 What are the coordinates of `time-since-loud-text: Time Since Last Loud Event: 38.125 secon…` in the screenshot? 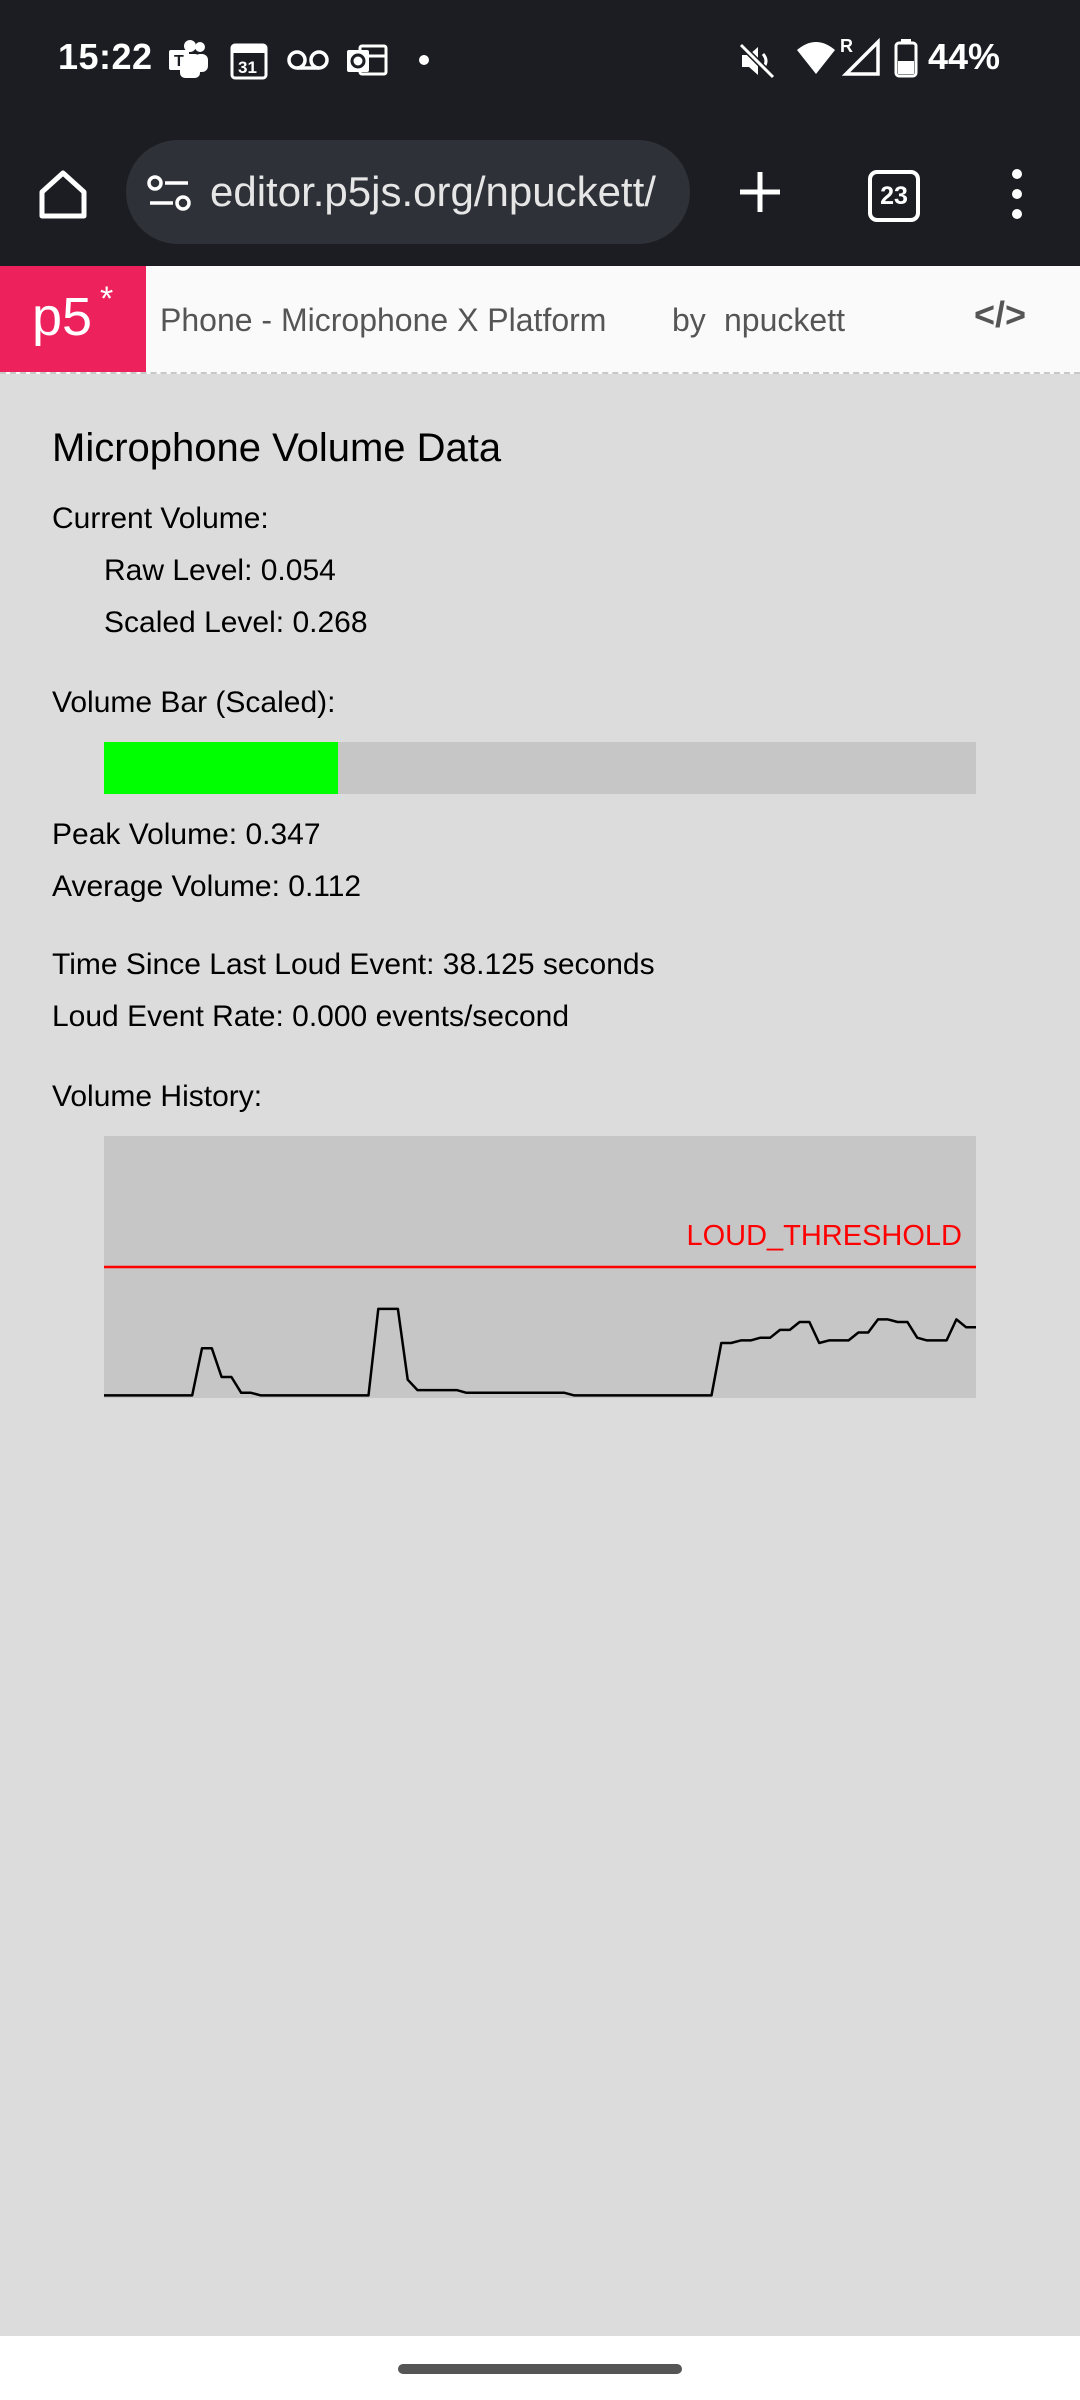 It's located at (353, 964).